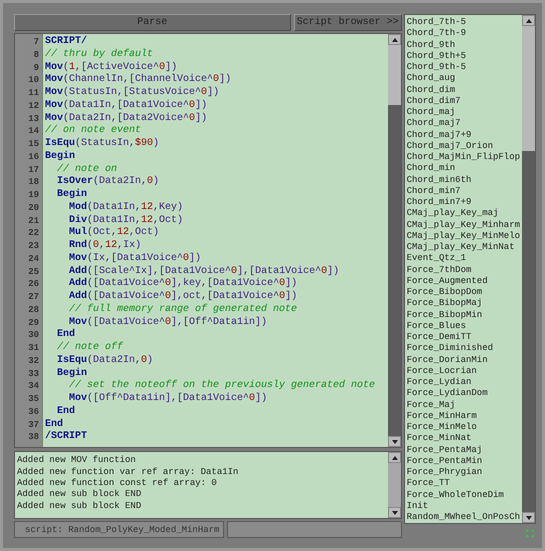 The image size is (545, 551). Describe the element at coordinates (90, 347) in the screenshot. I see `code-line: // note off` at that location.